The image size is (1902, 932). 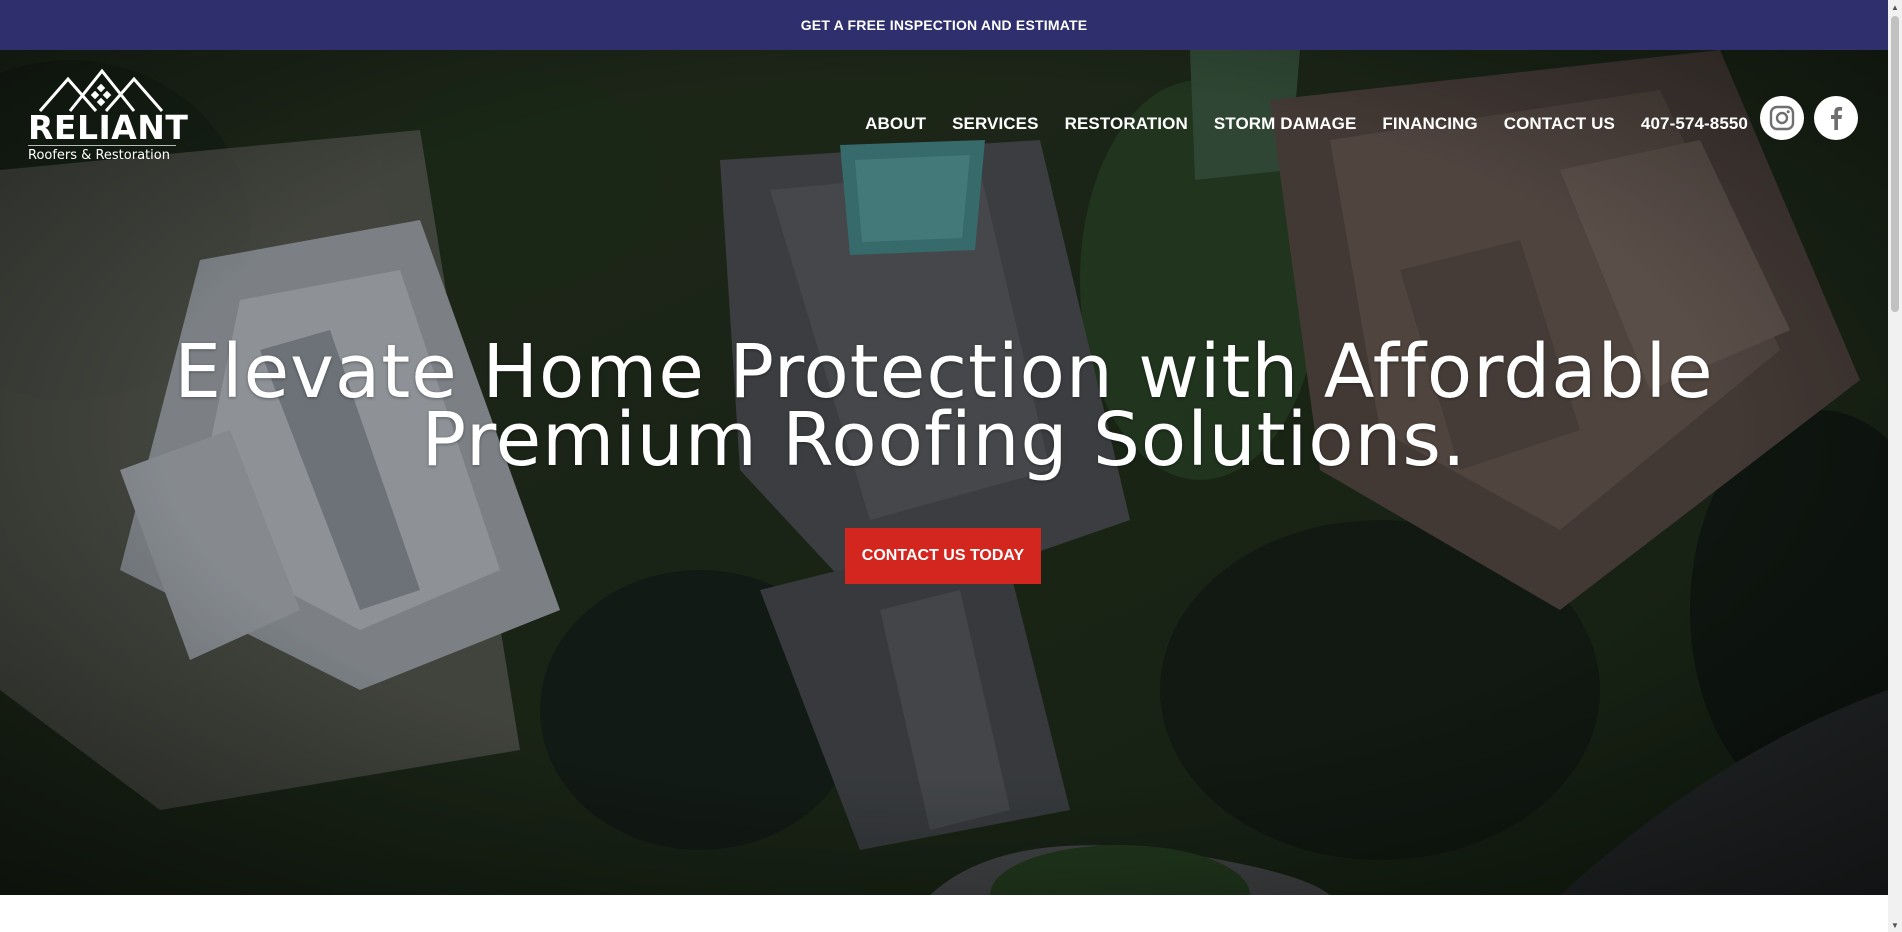 I want to click on scroll-down-arrow-icon: ▼, so click(x=1895, y=925).